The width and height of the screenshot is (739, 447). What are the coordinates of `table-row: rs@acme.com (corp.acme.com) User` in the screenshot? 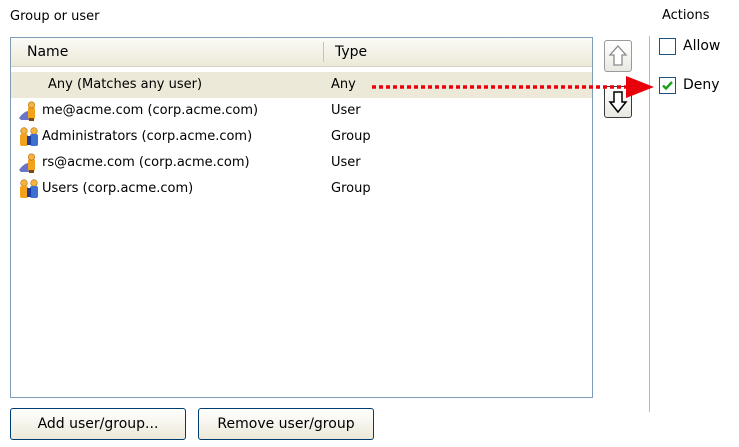 It's located at (301, 163).